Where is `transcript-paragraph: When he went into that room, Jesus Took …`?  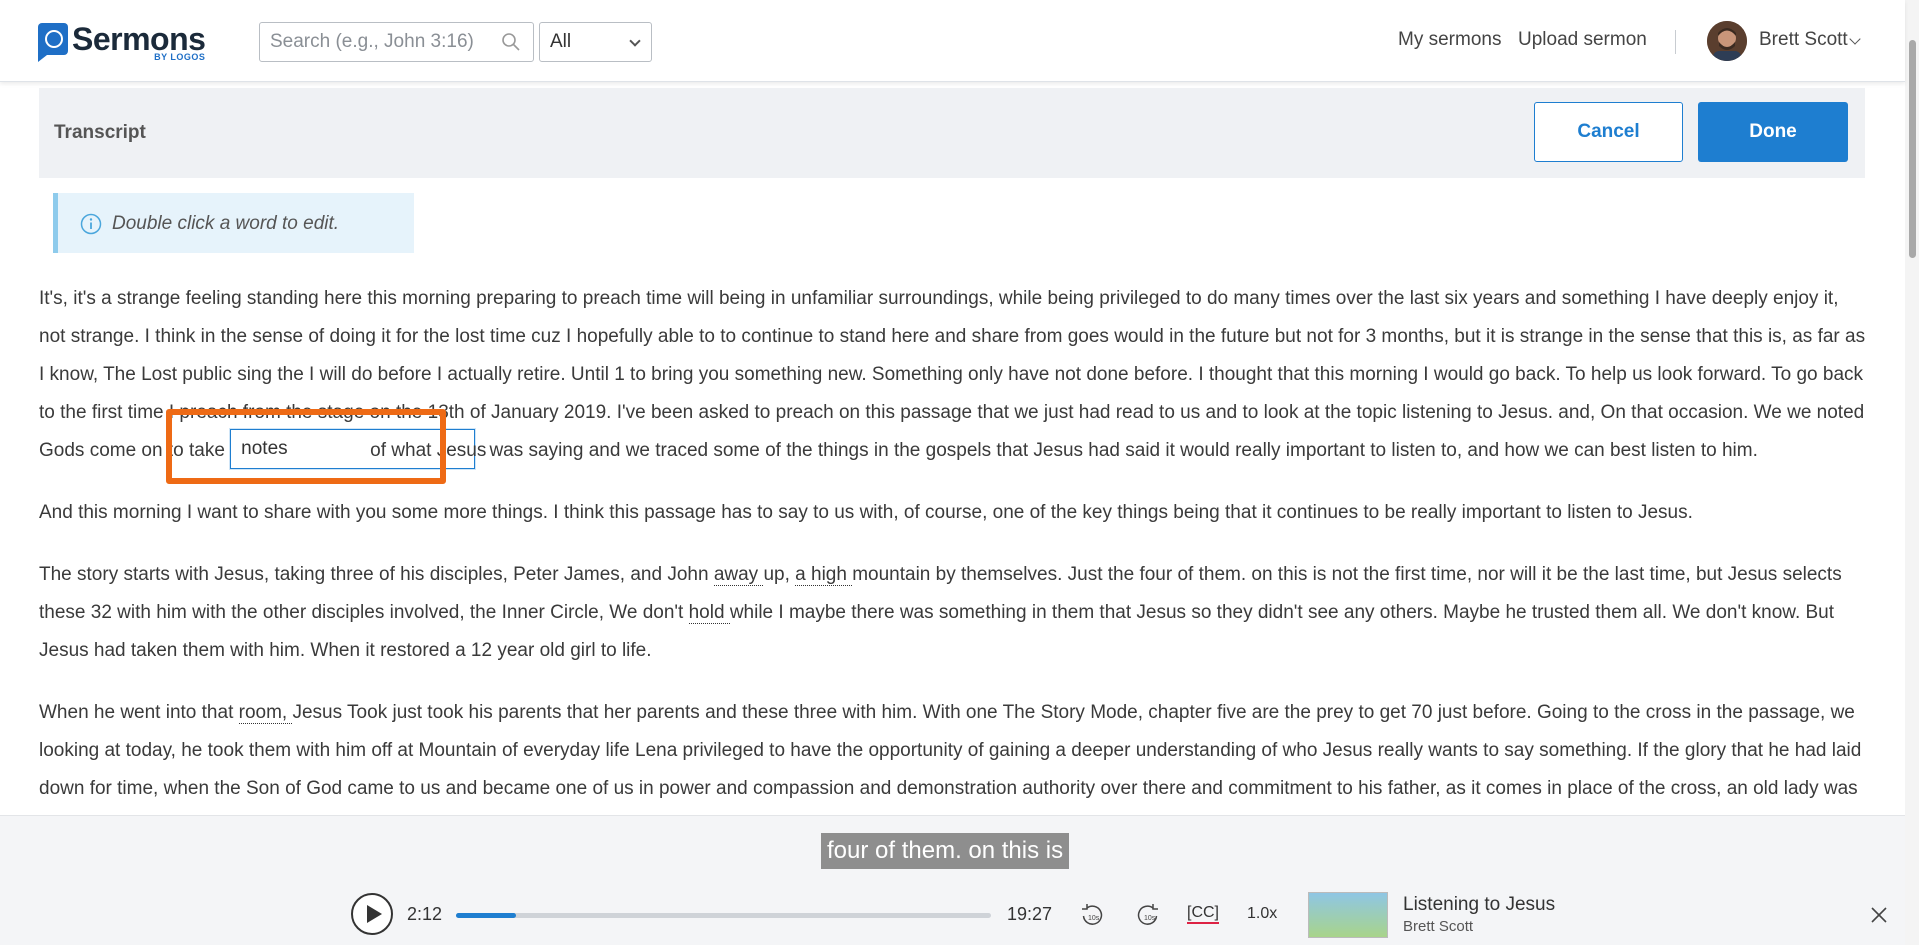 transcript-paragraph: When he went into that room, Jesus Took … is located at coordinates (954, 751).